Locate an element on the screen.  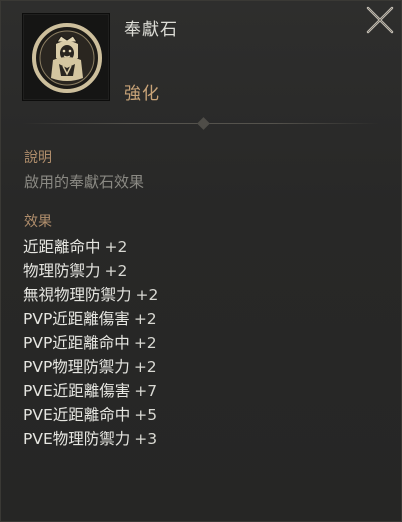
effect-label: PVE近距離命中 is located at coordinates (77, 415).